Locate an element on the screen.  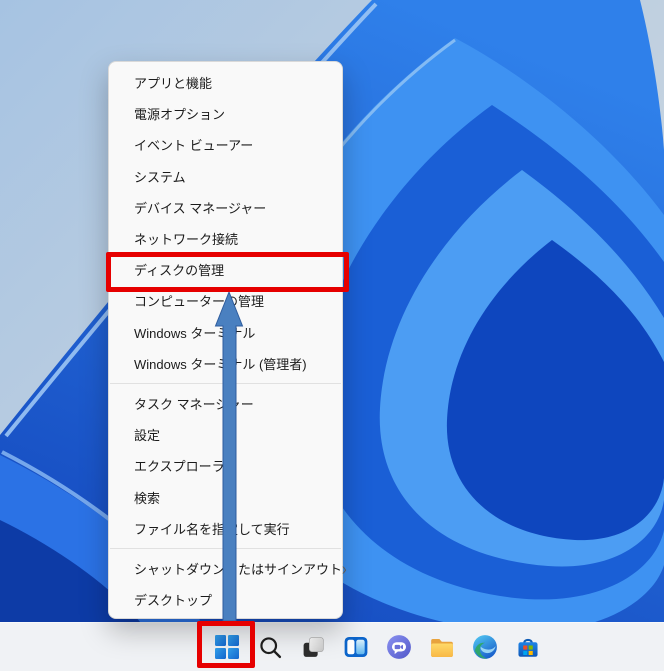
menu-item-label: イベント ビューアー is located at coordinates (194, 146).